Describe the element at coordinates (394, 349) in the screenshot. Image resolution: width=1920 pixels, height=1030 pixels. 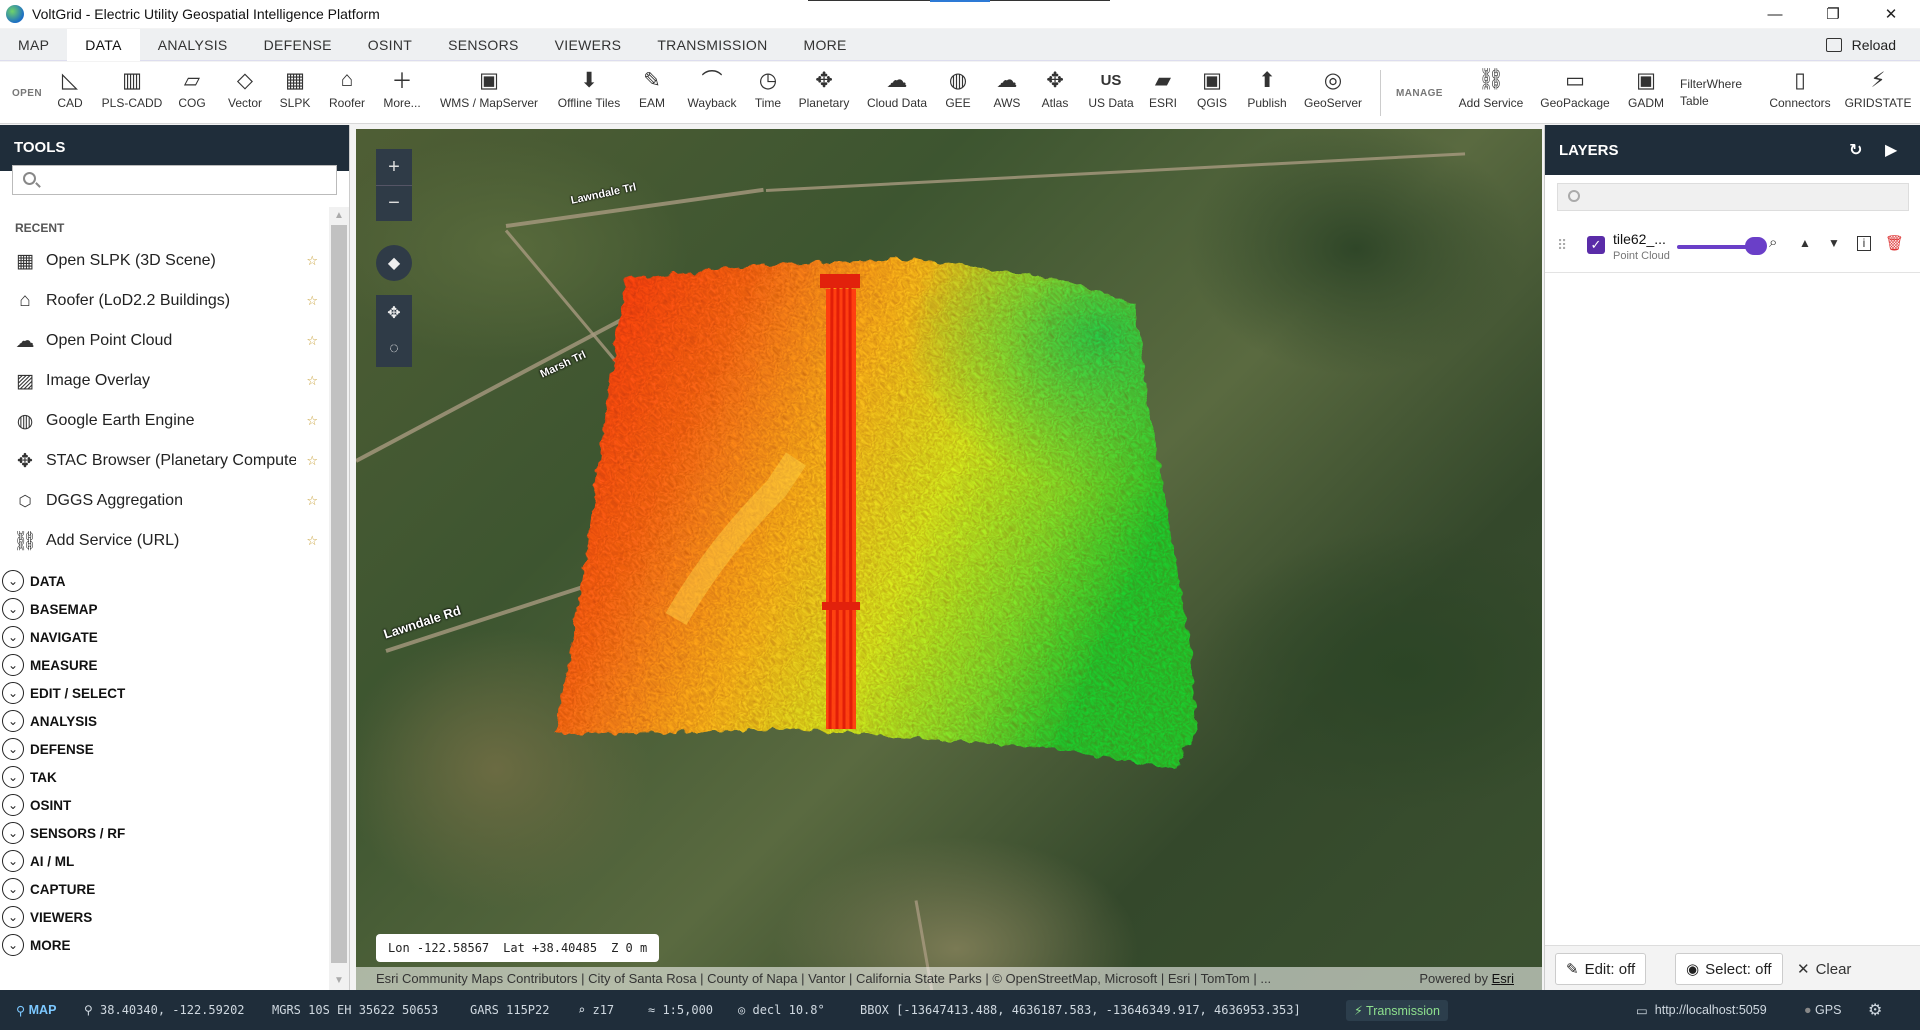
I see `orbit-button: ◌` at that location.